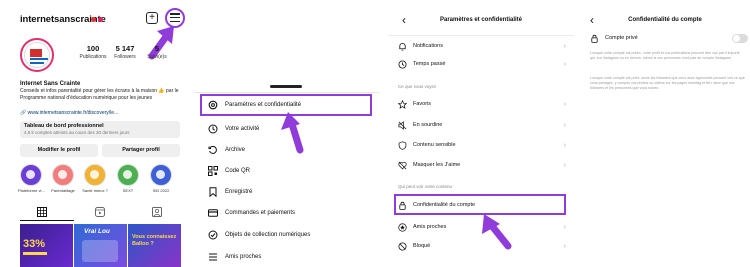  Describe the element at coordinates (125, 52) in the screenshot. I see `stat-followers: 5 147 Followers` at that location.